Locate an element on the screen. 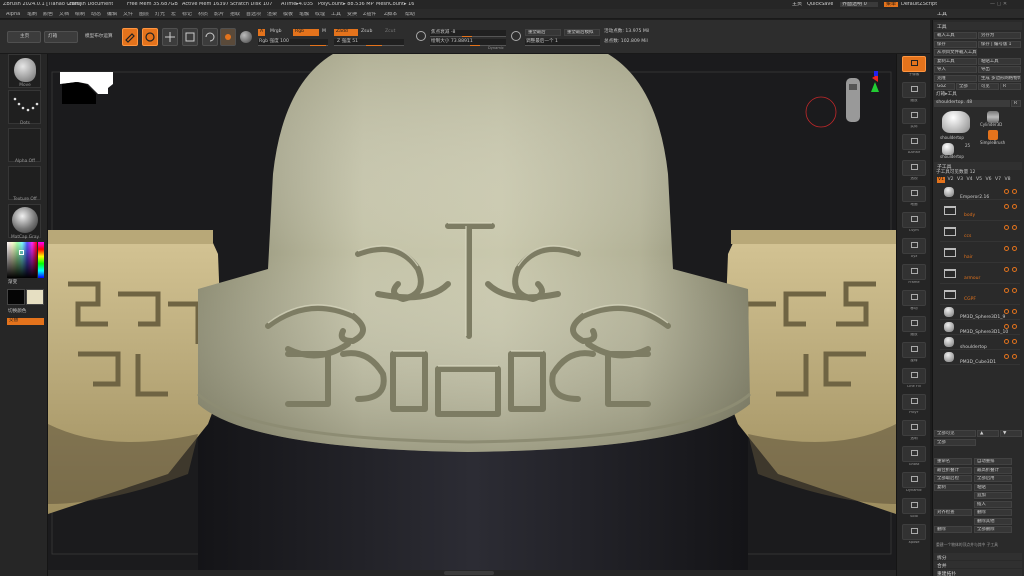 The width and height of the screenshot is (1024, 576). draw-mode-button is located at coordinates (150, 37).